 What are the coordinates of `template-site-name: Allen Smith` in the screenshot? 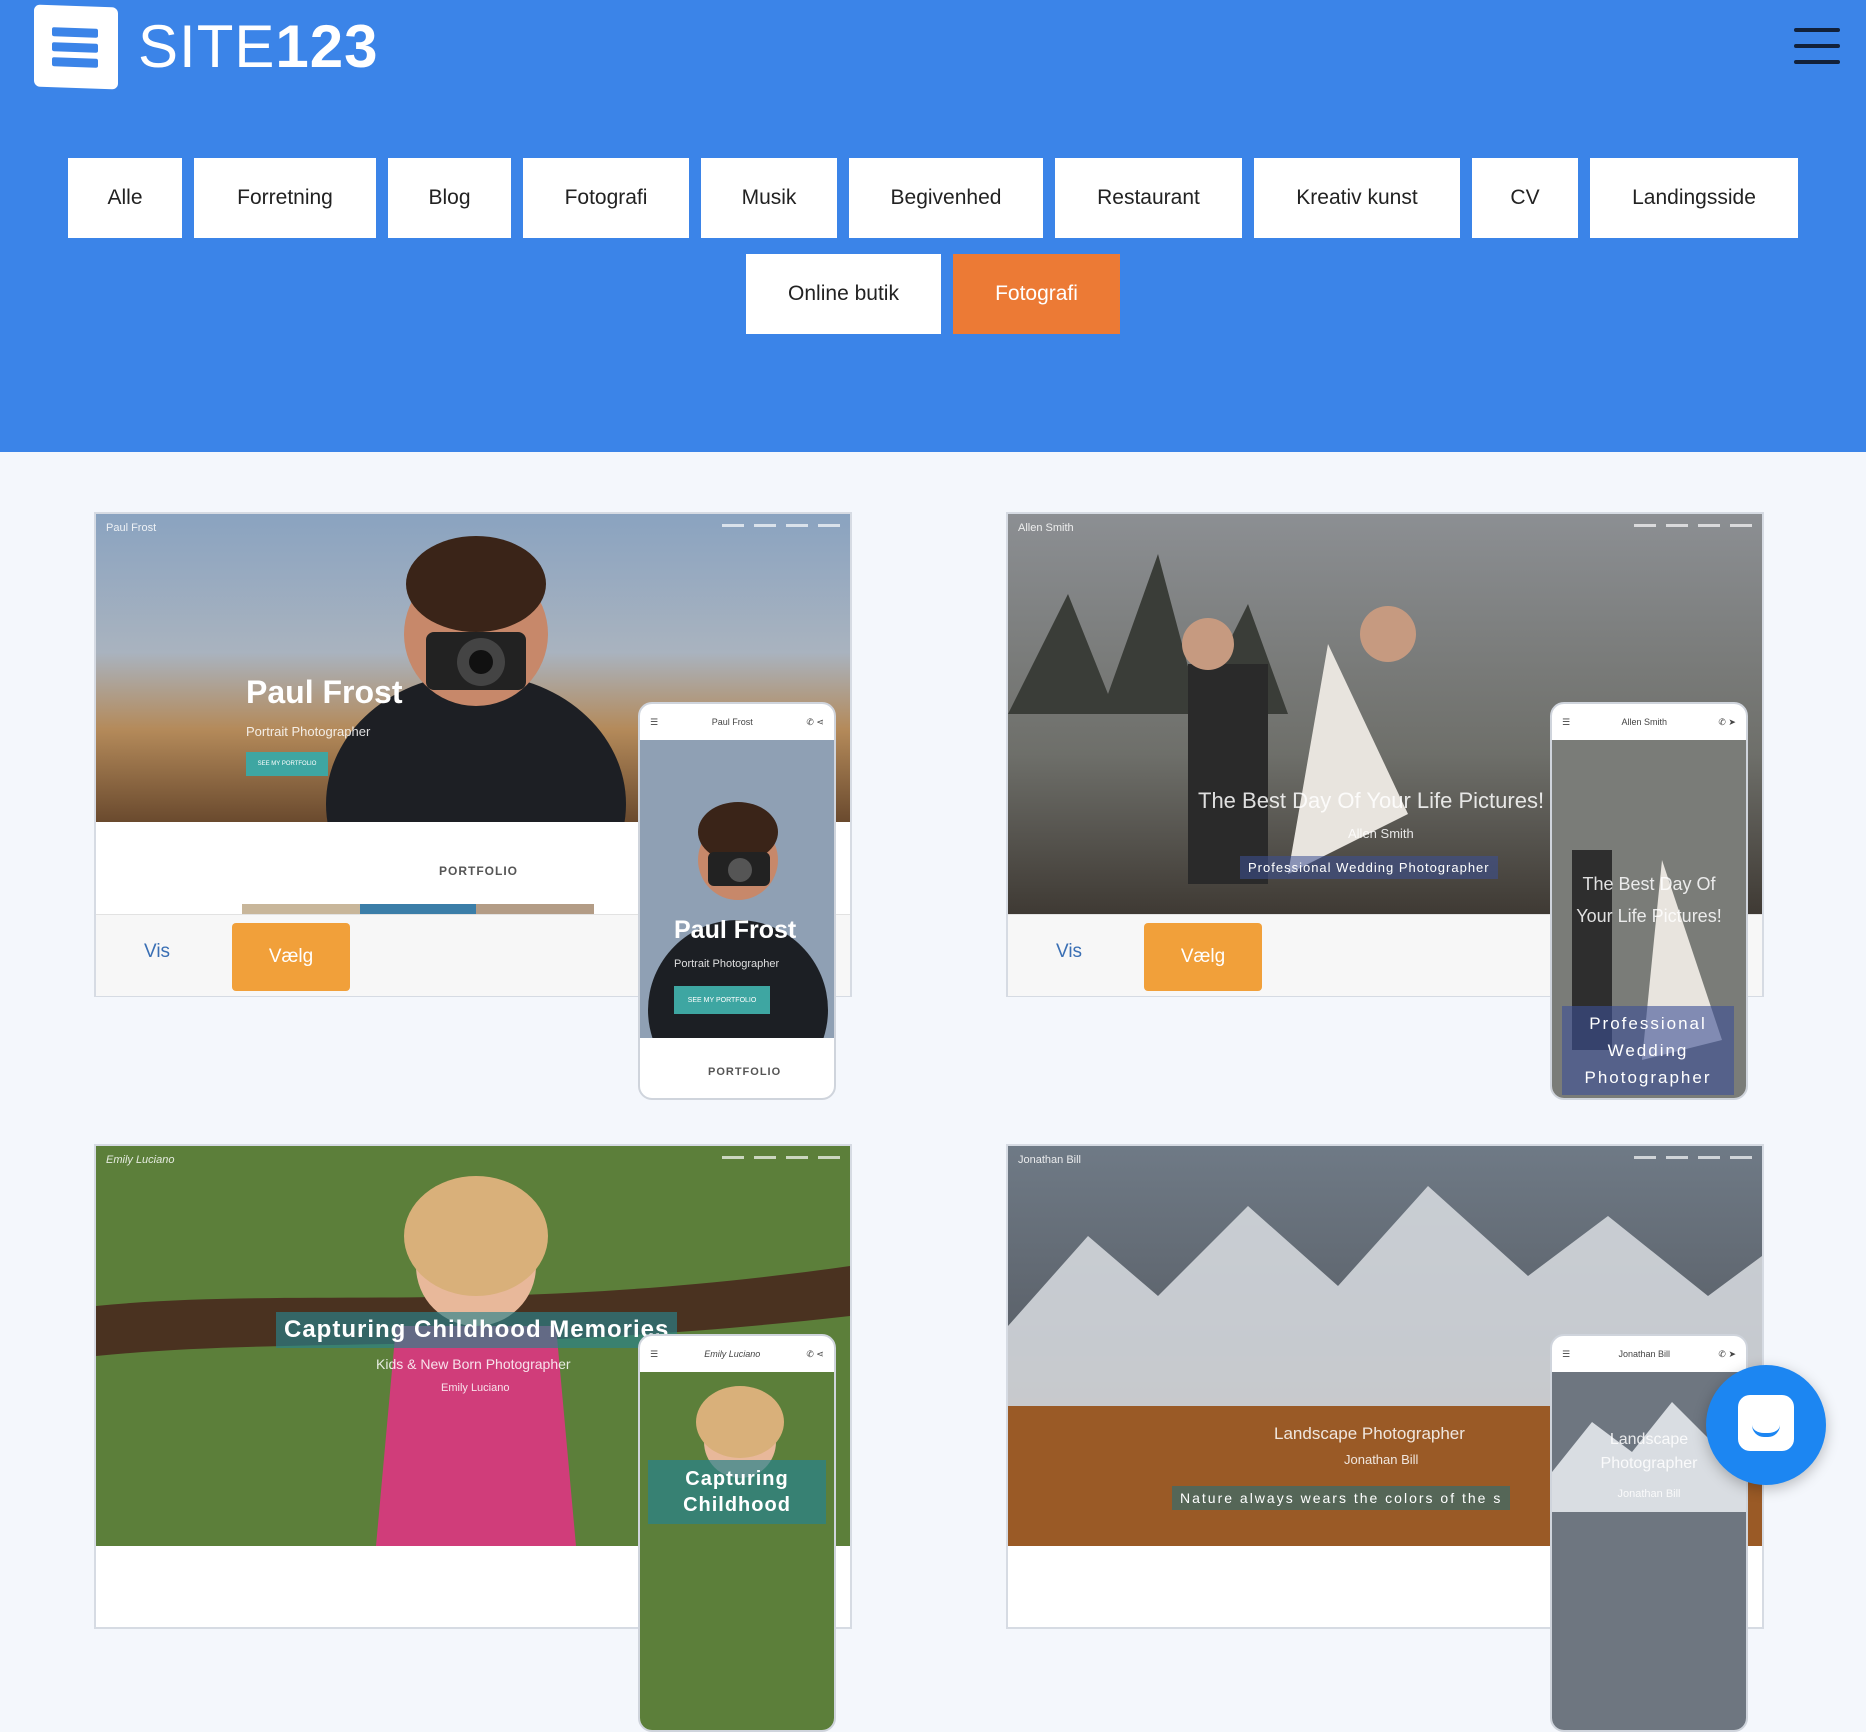 It's located at (1046, 528).